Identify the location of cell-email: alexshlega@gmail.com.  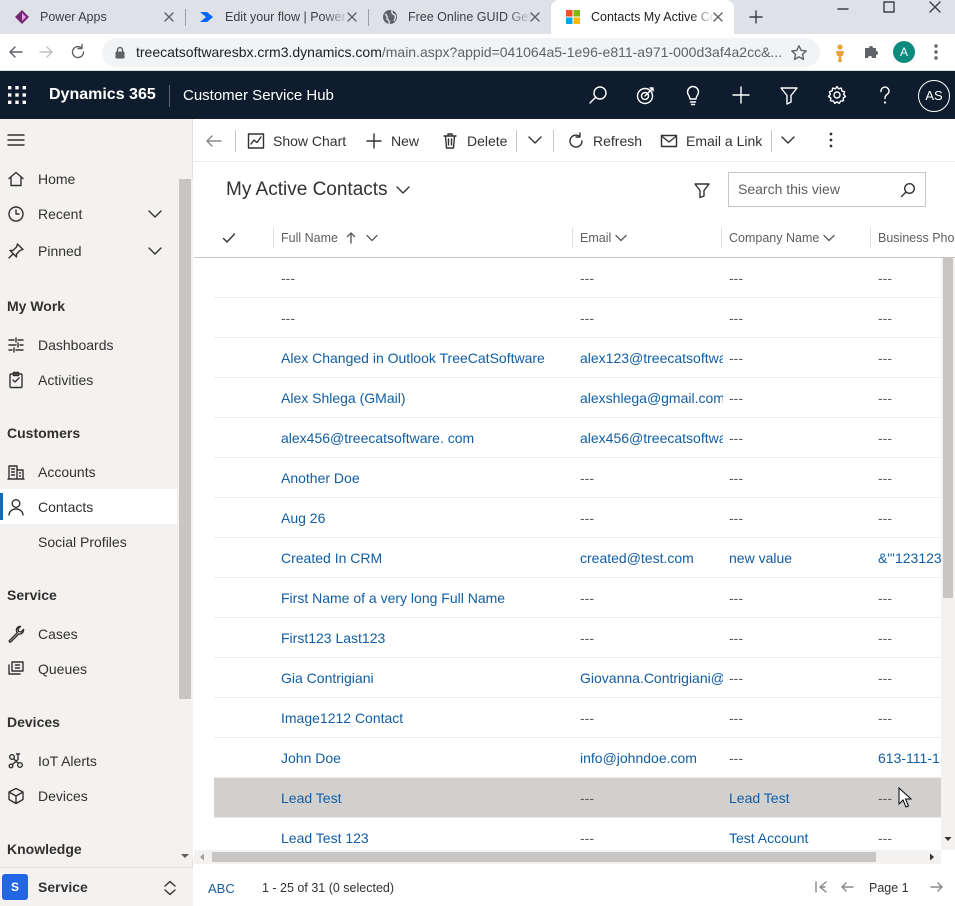
(651, 398).